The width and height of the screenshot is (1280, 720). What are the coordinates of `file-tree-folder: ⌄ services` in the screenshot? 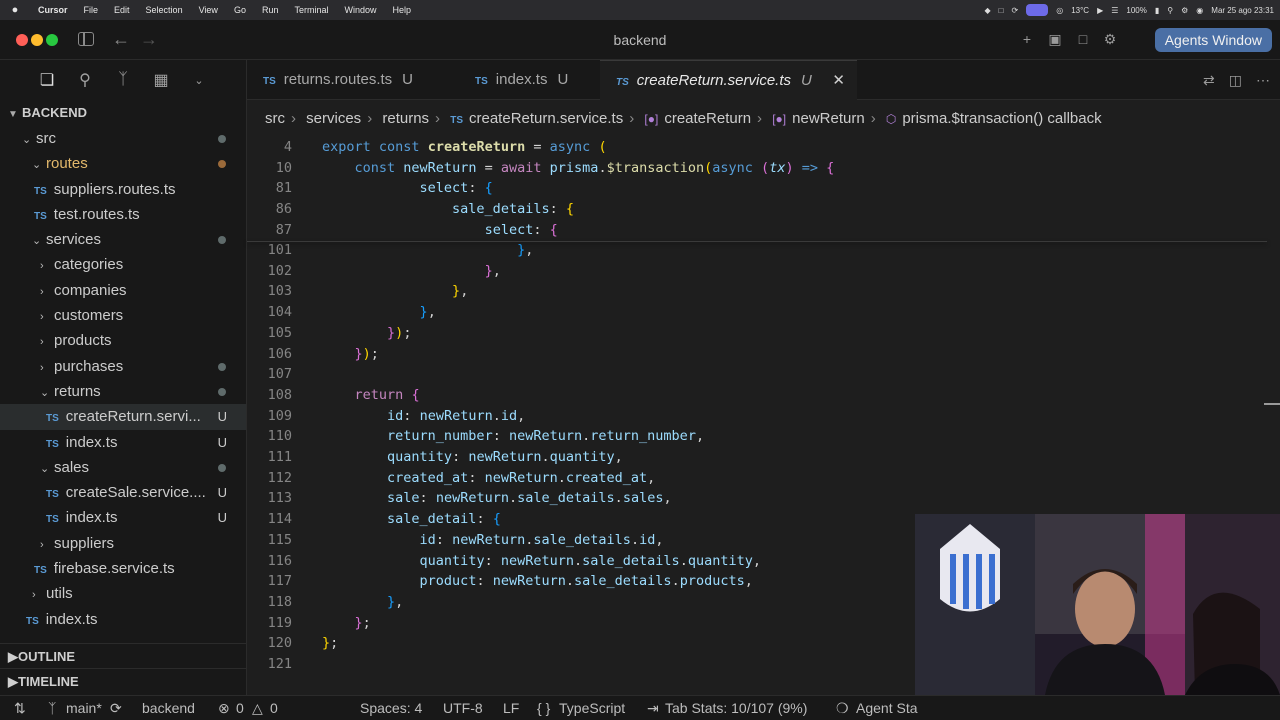 It's located at (123, 239).